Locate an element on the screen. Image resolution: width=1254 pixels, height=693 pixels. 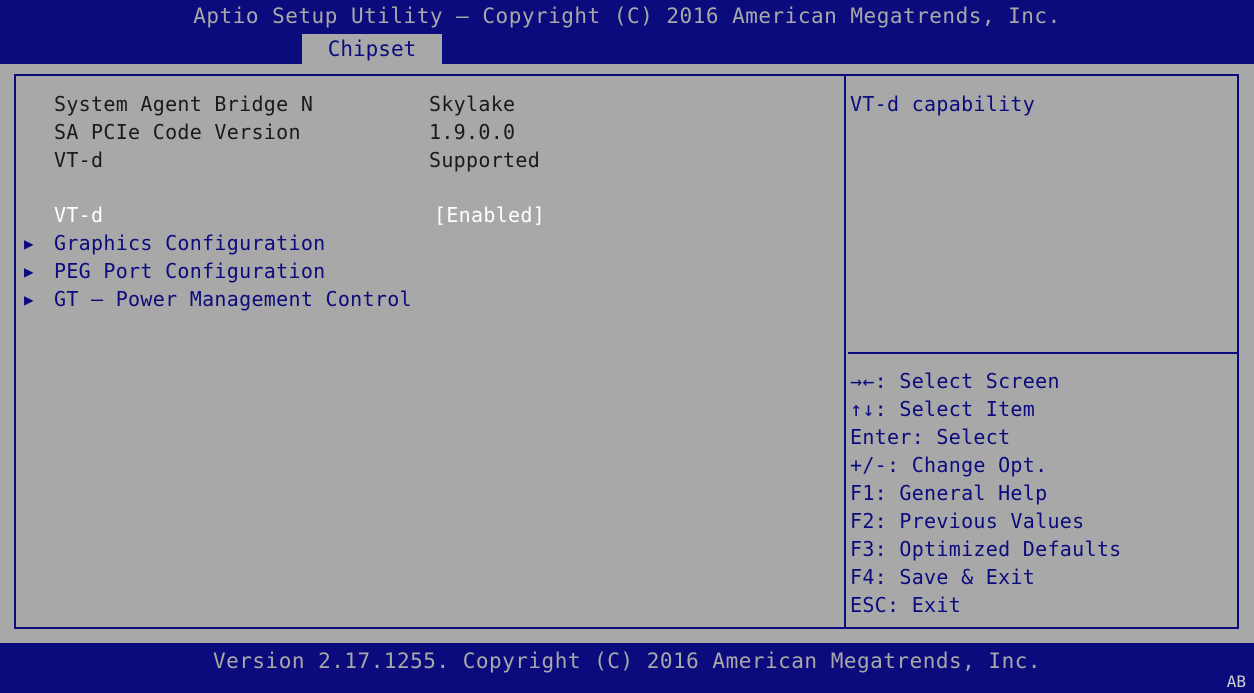
footer-post-code: AB is located at coordinates (1236, 681).